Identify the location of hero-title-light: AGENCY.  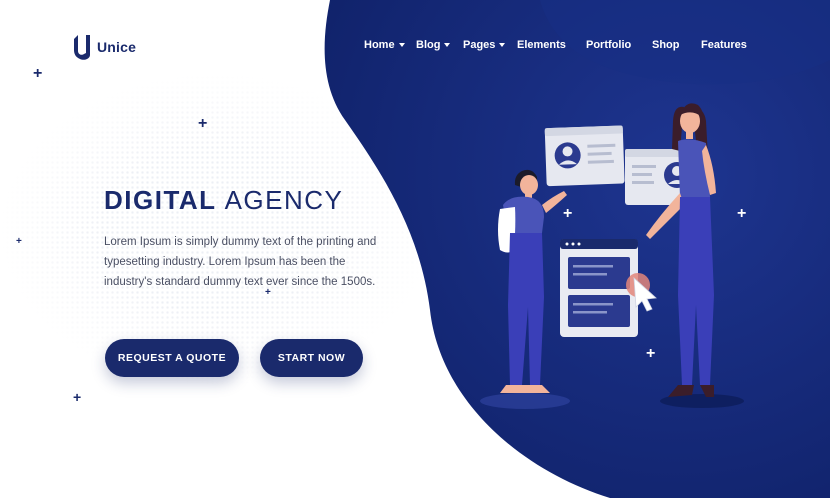
(284, 200).